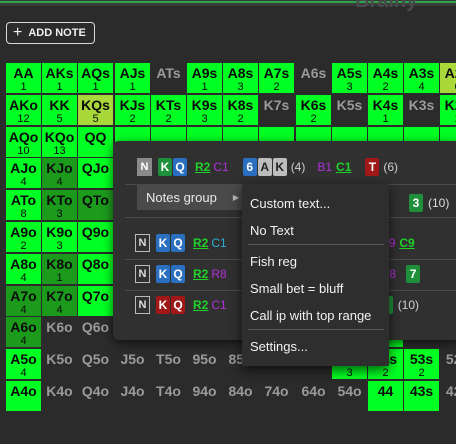 The height and width of the screenshot is (444, 456). I want to click on hand-cell: ATo 8, so click(24, 205).